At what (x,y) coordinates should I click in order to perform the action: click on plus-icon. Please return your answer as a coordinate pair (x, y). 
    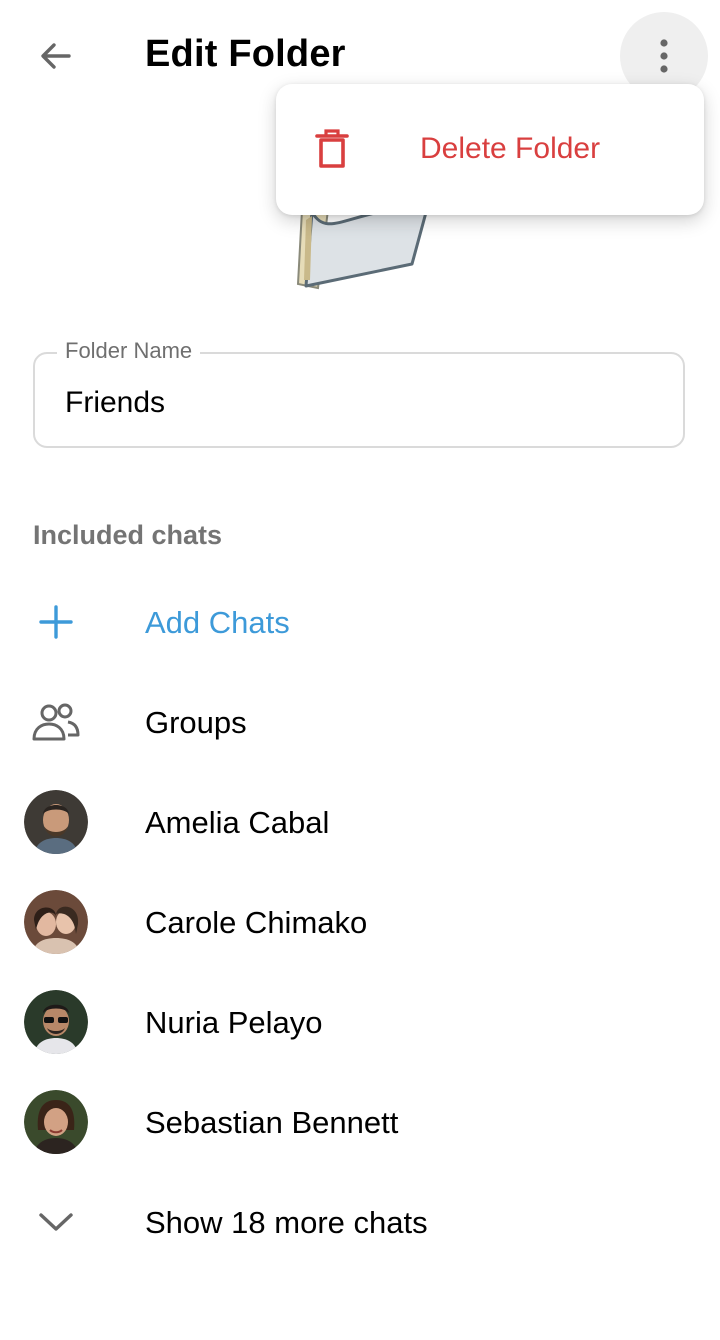
    Looking at the image, I should click on (56, 622).